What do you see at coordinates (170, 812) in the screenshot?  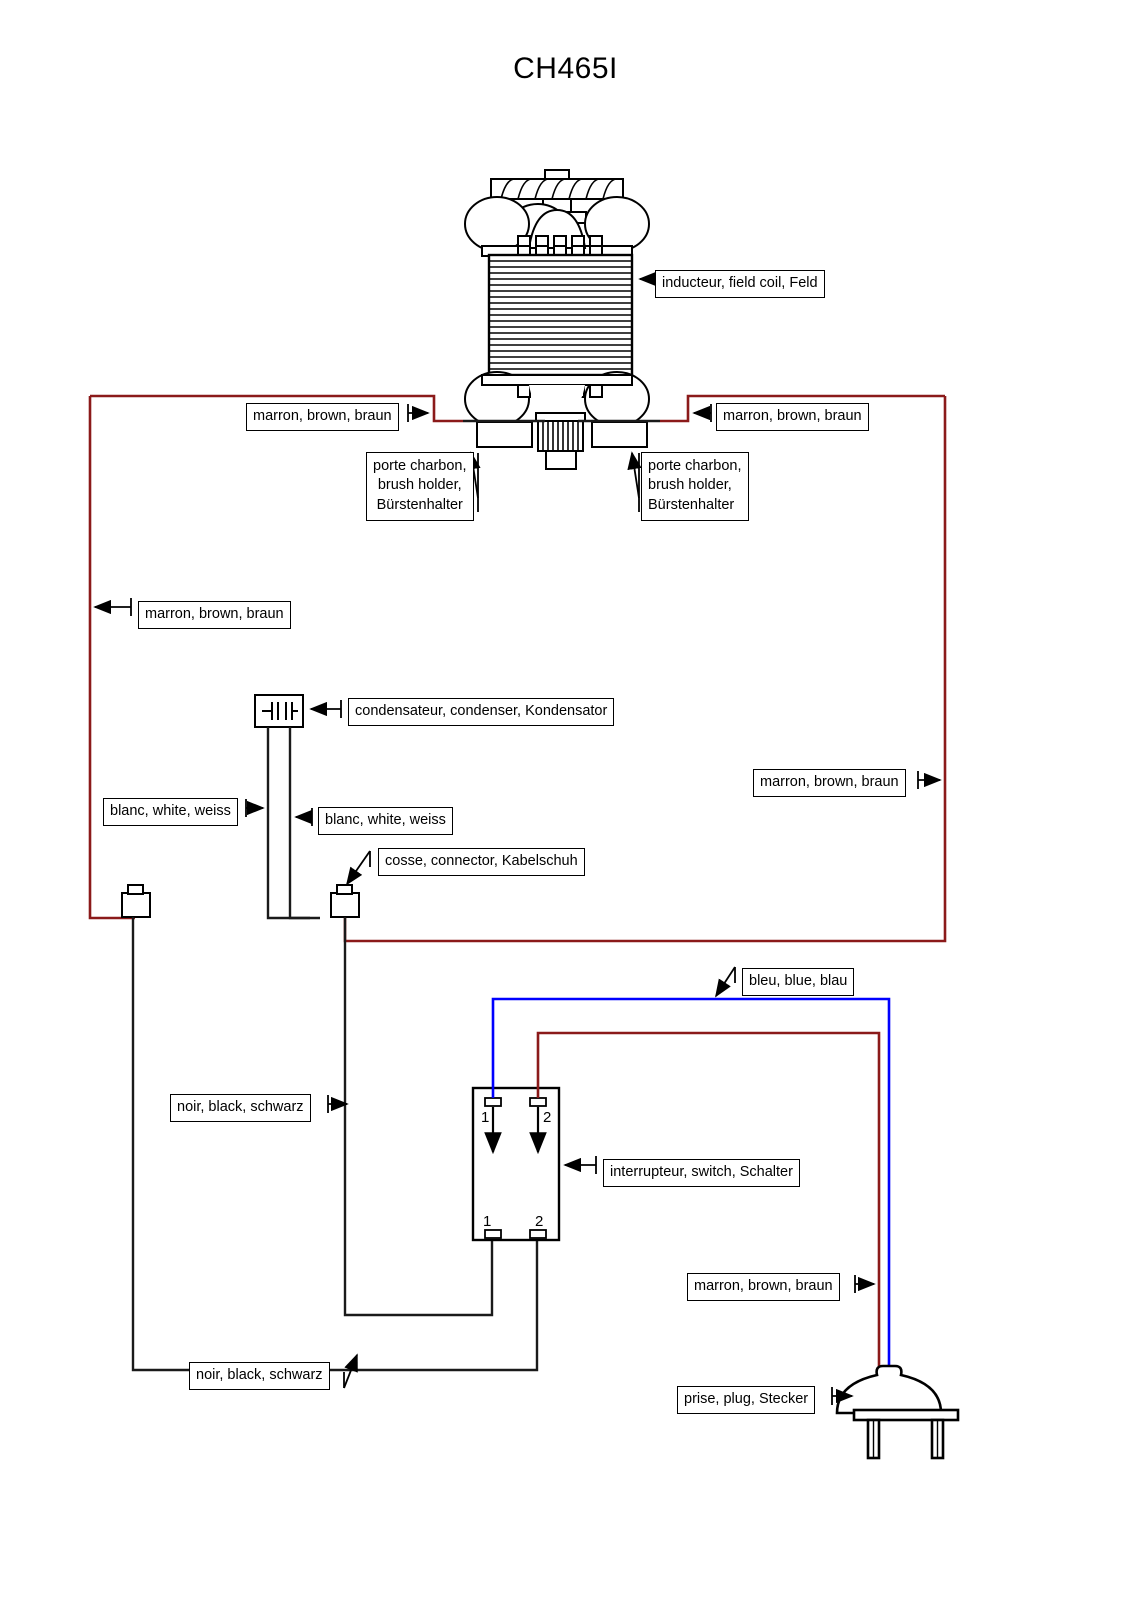 I see `label-white-left: blanc, white, weiss` at bounding box center [170, 812].